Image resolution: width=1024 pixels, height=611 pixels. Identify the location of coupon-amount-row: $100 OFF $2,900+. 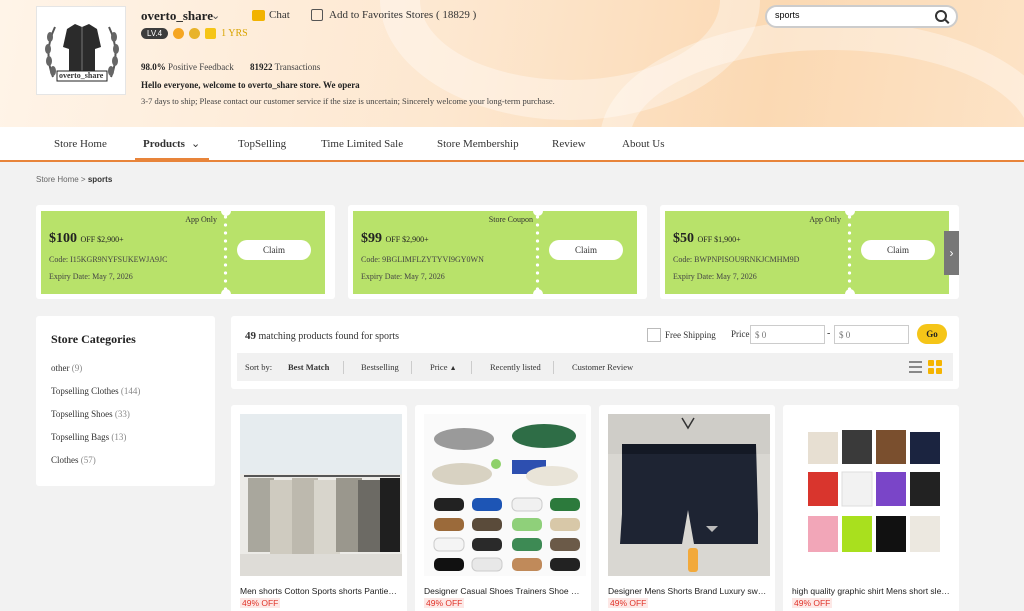
(86, 239).